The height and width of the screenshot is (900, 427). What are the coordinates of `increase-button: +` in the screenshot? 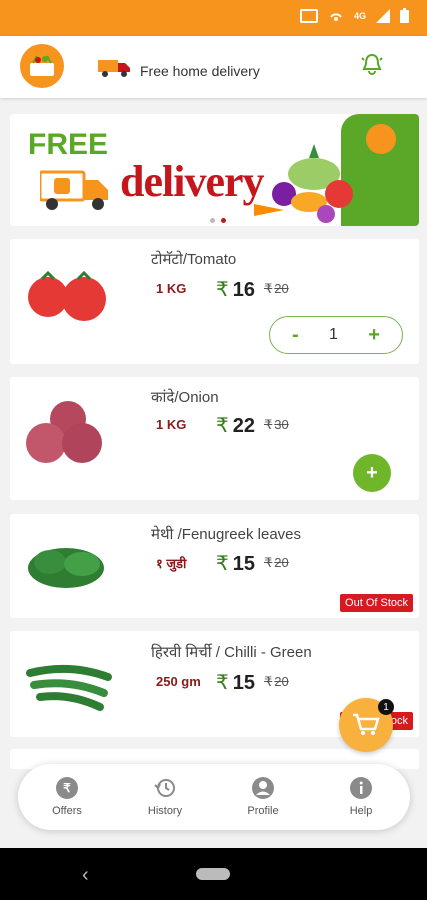 It's located at (374, 335).